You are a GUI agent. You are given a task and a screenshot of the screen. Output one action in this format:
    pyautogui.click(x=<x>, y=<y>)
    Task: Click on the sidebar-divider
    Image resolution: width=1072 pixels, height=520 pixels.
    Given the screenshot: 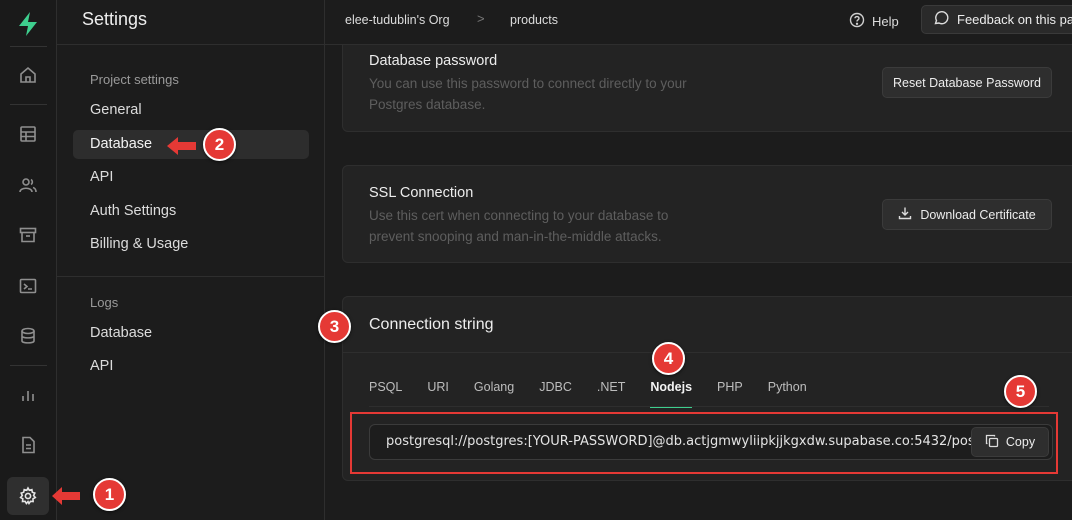 What is the action you would take?
    pyautogui.click(x=191, y=276)
    